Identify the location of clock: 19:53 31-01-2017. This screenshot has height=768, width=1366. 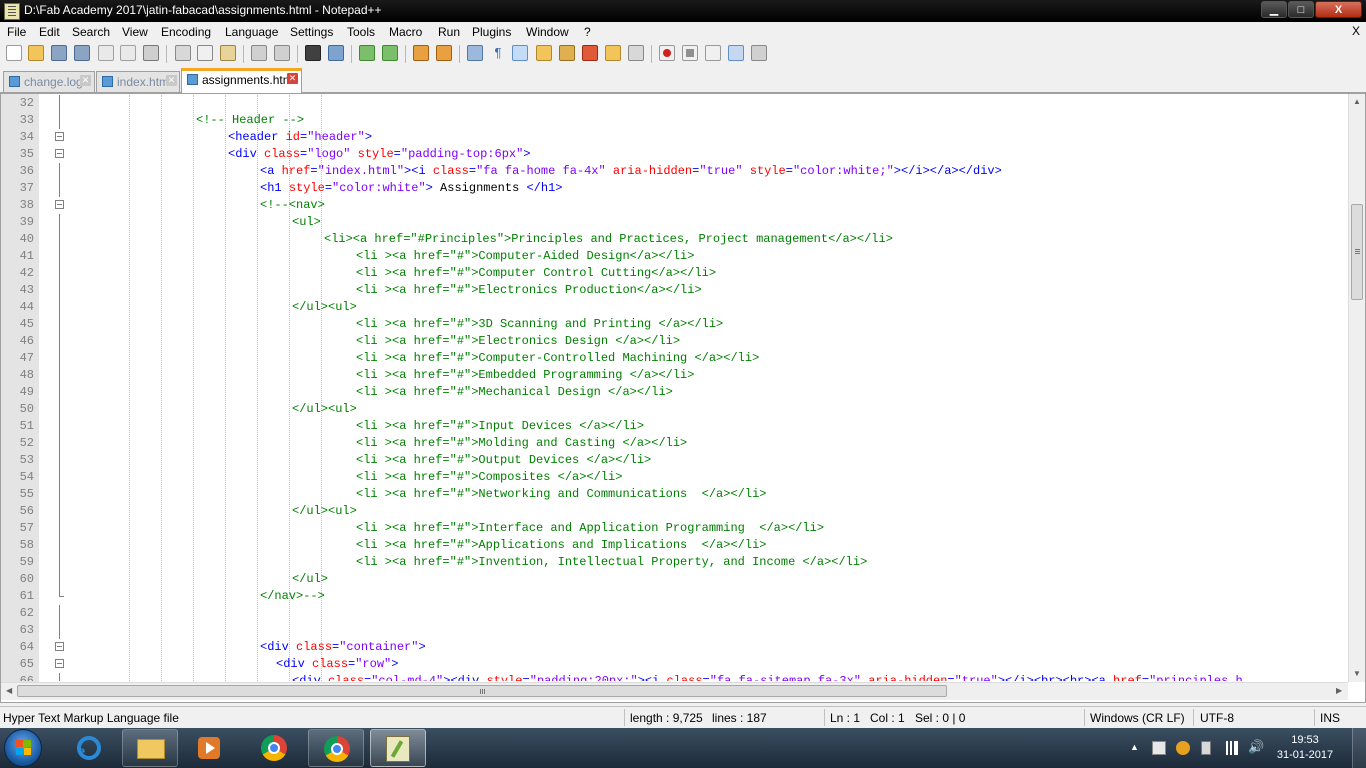
(1305, 748).